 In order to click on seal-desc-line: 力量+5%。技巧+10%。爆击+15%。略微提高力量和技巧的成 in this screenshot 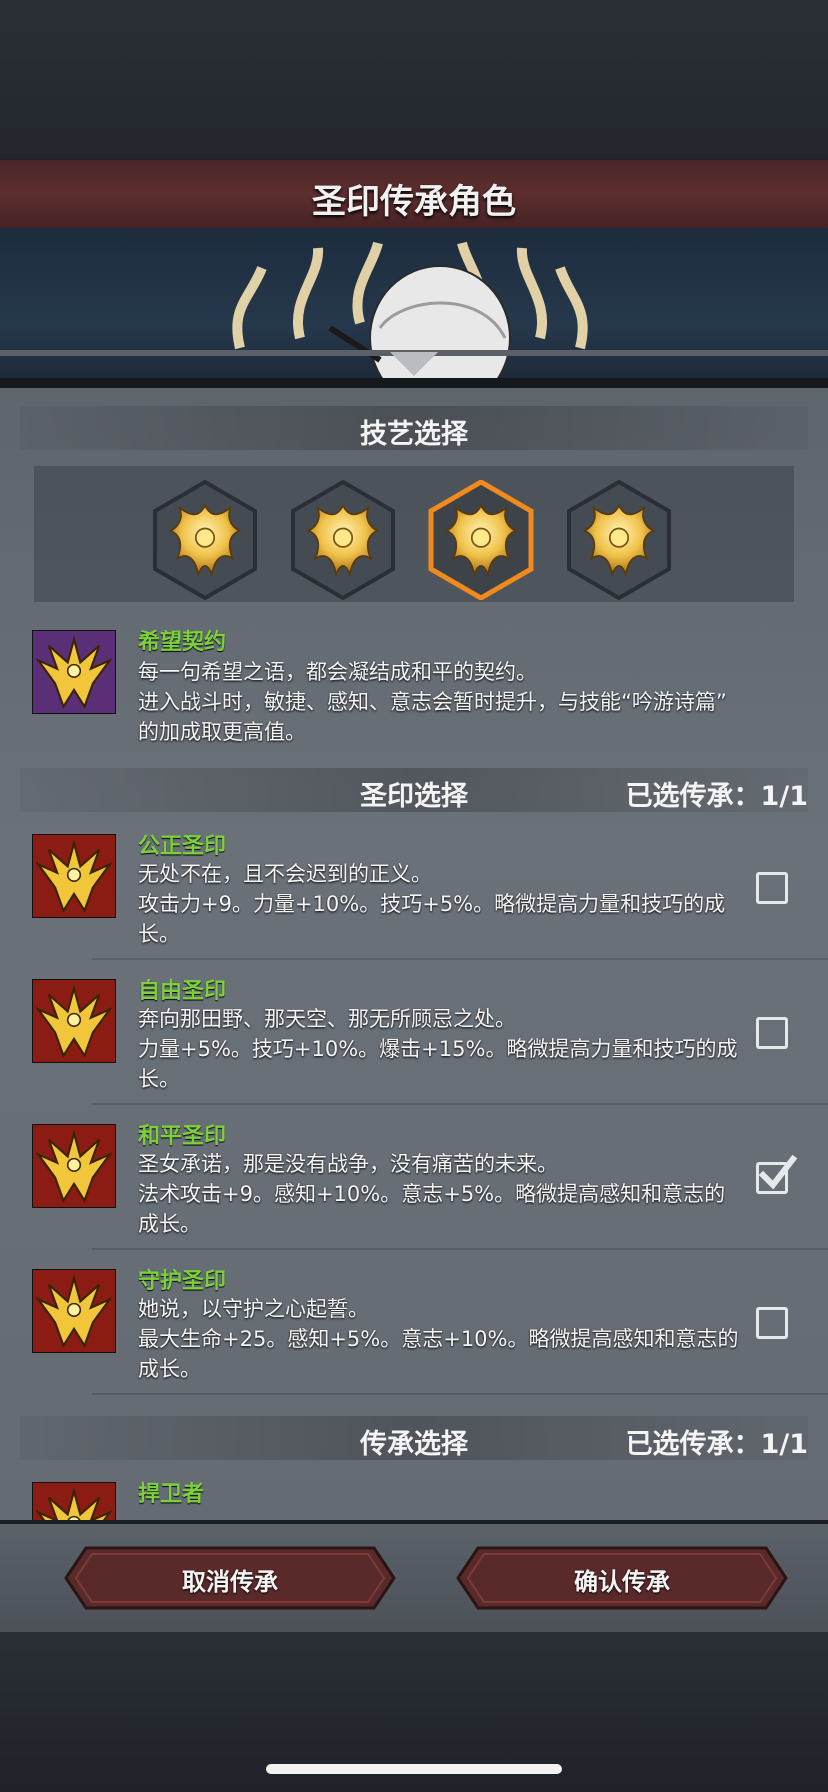, I will do `click(438, 1049)`.